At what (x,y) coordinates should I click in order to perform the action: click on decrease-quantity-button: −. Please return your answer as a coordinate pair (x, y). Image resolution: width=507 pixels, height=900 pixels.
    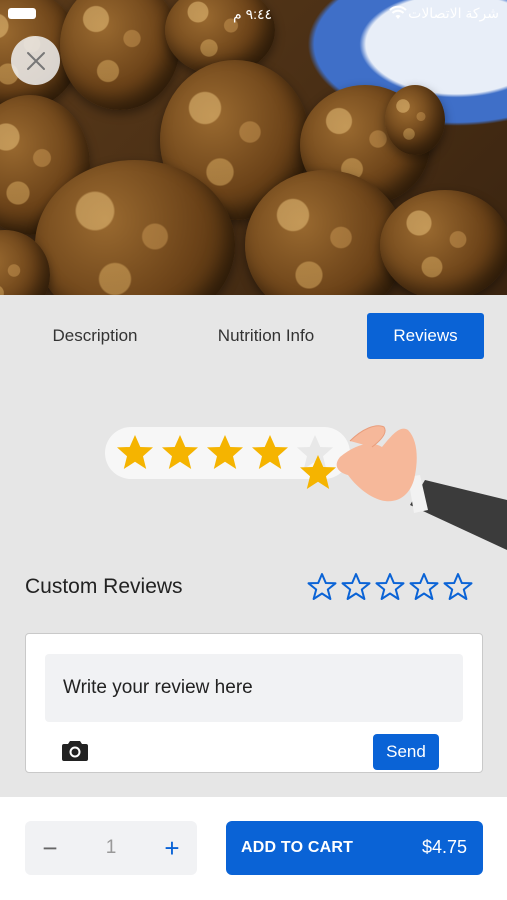
    Looking at the image, I should click on (50, 848).